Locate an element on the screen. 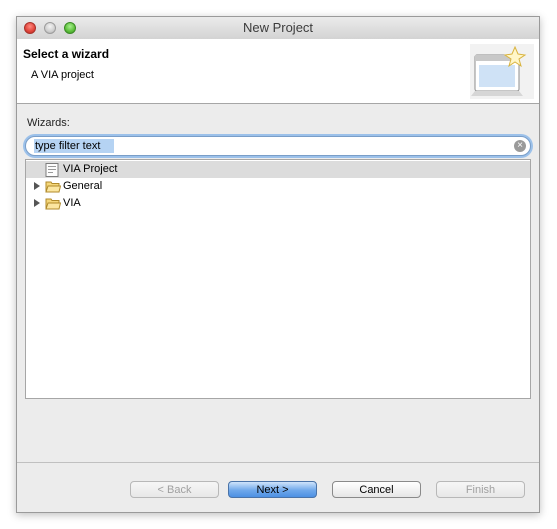 The image size is (557, 529). button-bar-divider is located at coordinates (278, 462).